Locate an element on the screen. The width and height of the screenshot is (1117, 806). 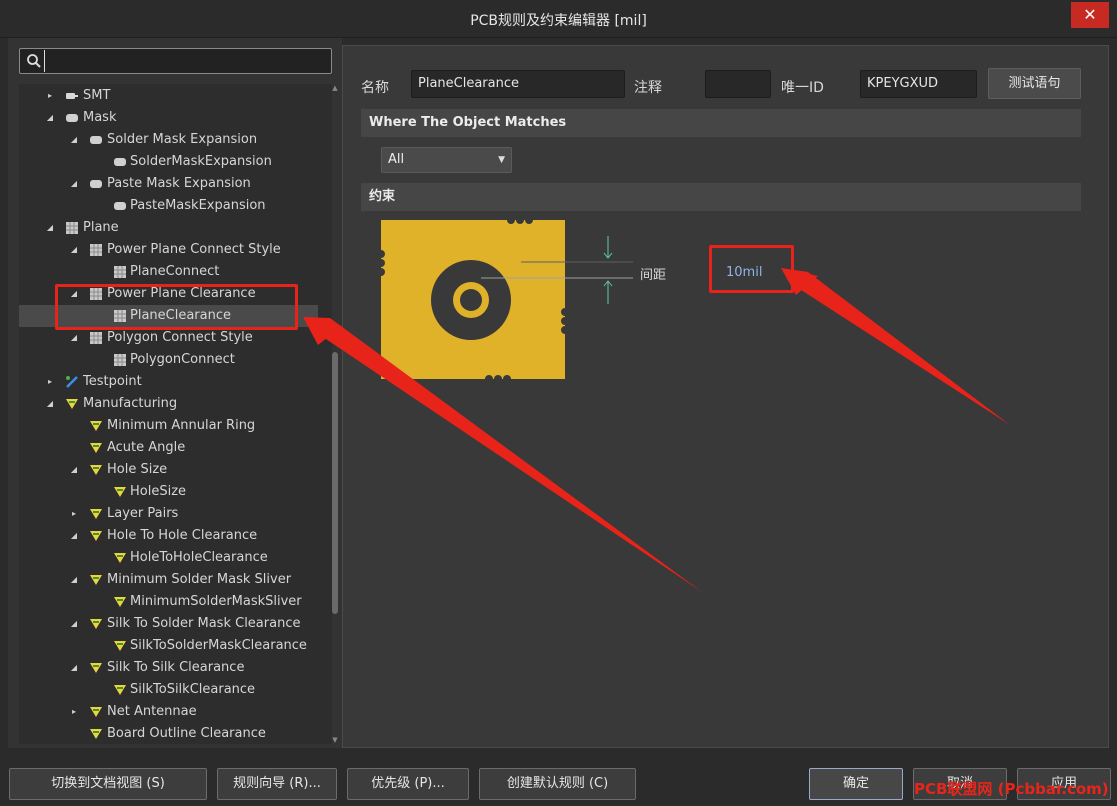
tree-item: ◢ Plane is located at coordinates (175, 228).